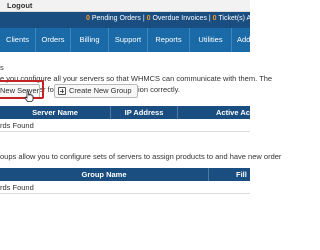 This screenshot has height=250, width=320. I want to click on plus-icon, so click(62, 91).